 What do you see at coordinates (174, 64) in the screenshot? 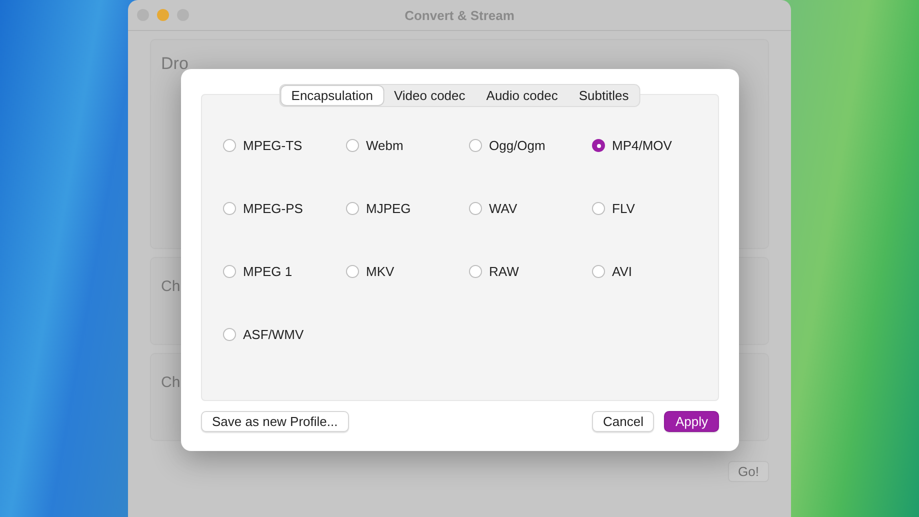
I see `section-heading: Dro` at bounding box center [174, 64].